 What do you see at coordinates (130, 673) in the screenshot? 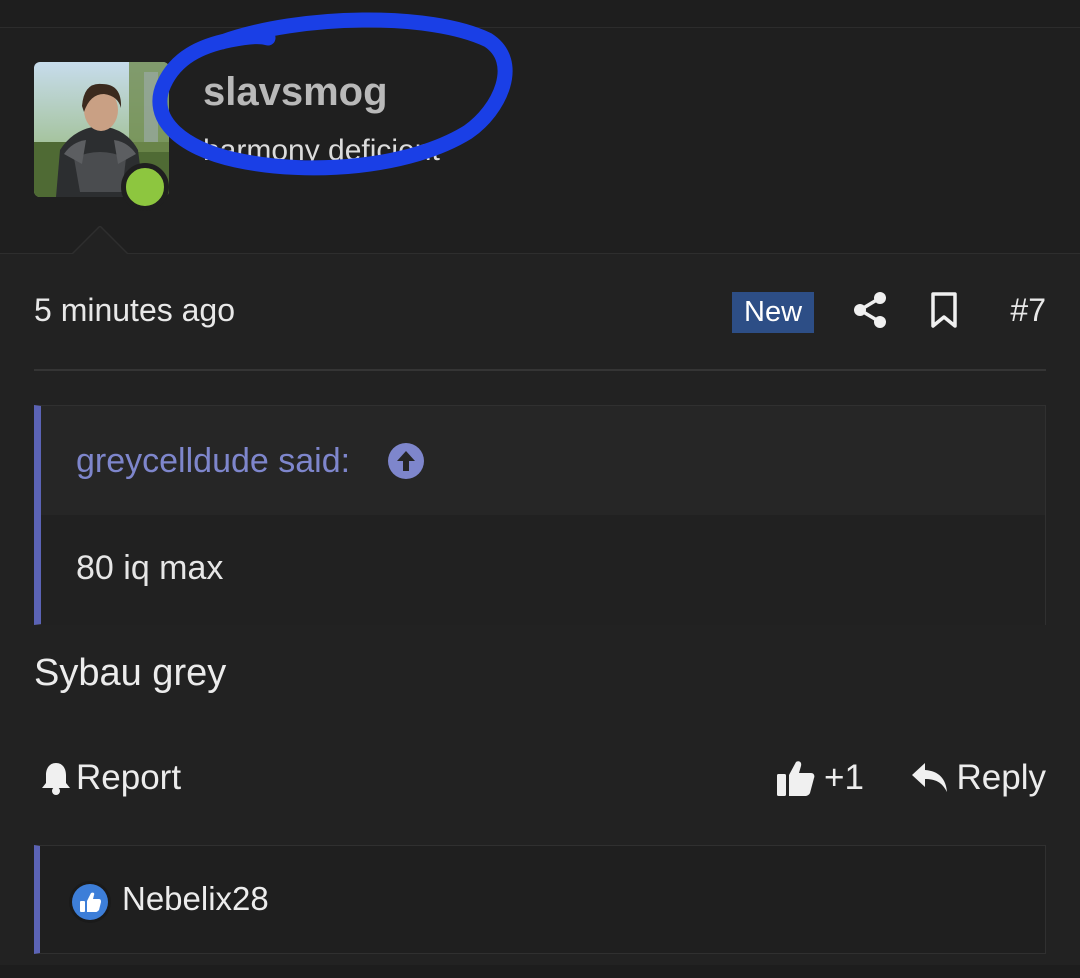
I see `post-body-text: Sybau grey` at bounding box center [130, 673].